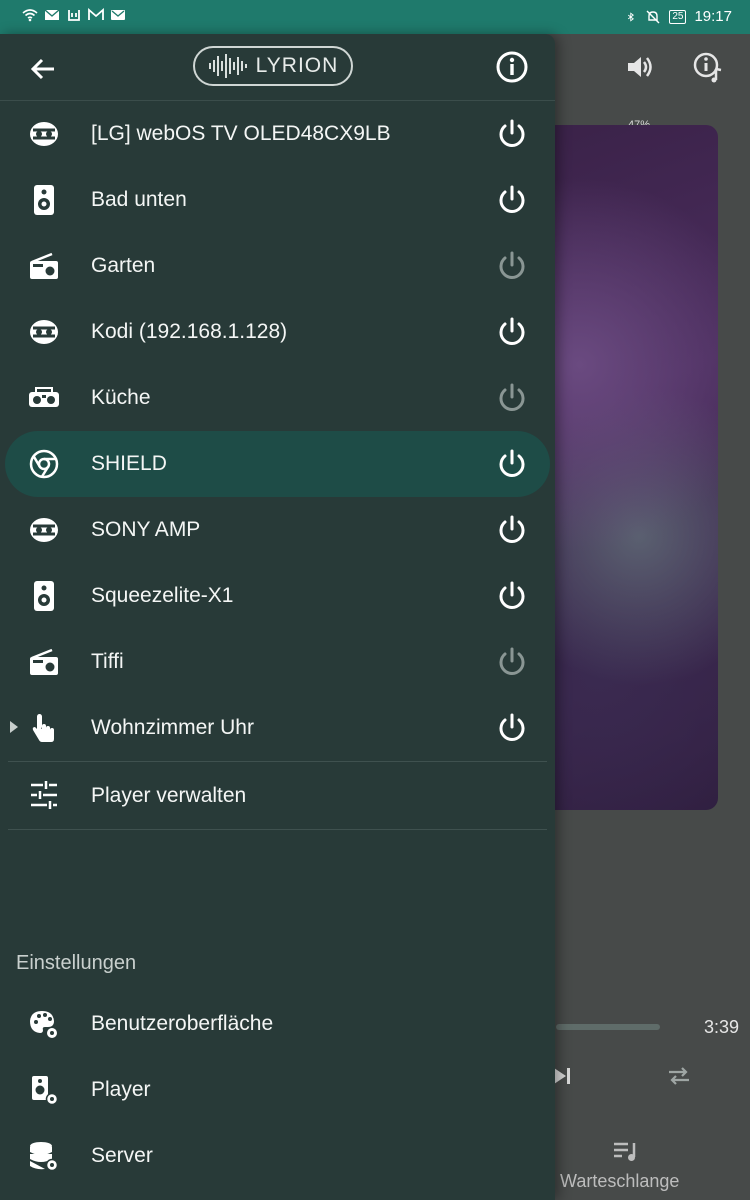  I want to click on player-gear-icon, so click(44, 1090).